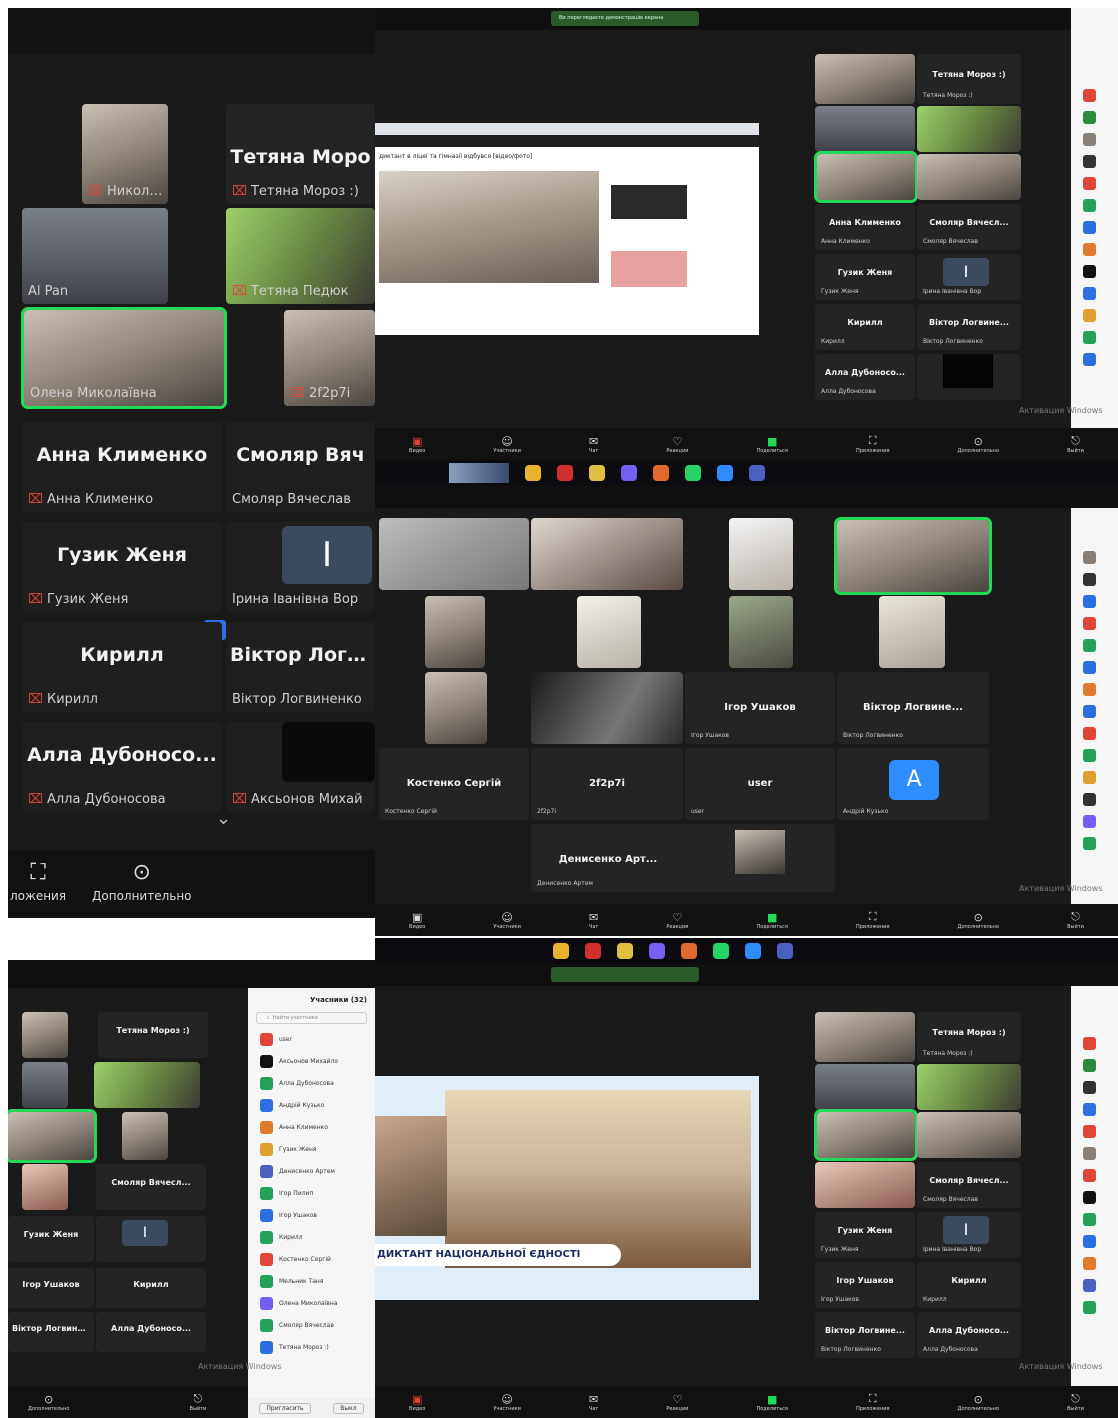 This screenshot has height=1418, width=1118. I want to click on app-icon, so click(757, 473).